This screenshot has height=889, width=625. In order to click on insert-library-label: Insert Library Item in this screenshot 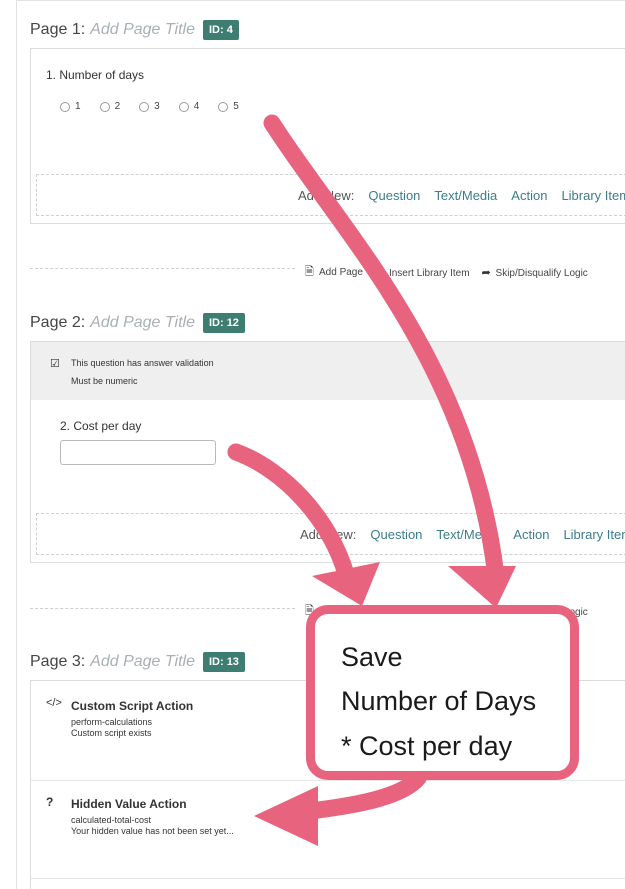, I will do `click(429, 273)`.